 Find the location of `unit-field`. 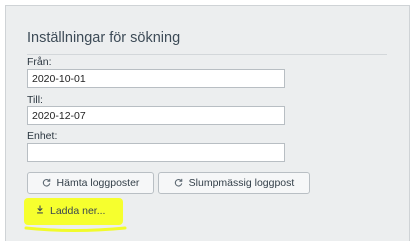

unit-field is located at coordinates (156, 152).